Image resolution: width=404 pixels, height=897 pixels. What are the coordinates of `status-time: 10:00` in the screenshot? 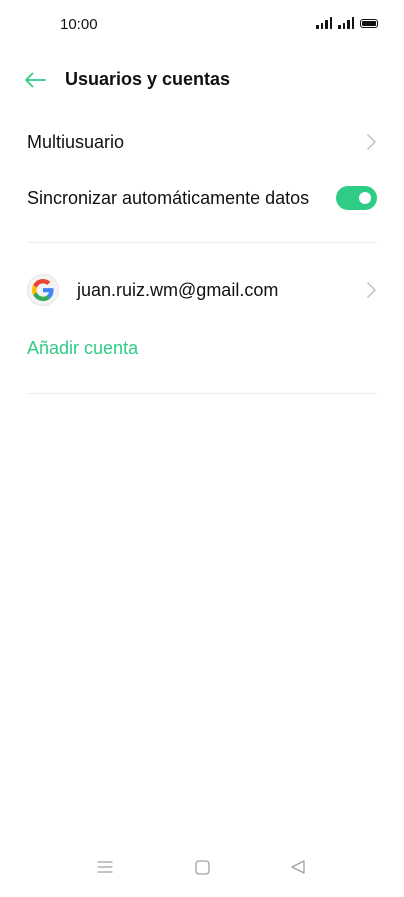 It's located at (79, 24).